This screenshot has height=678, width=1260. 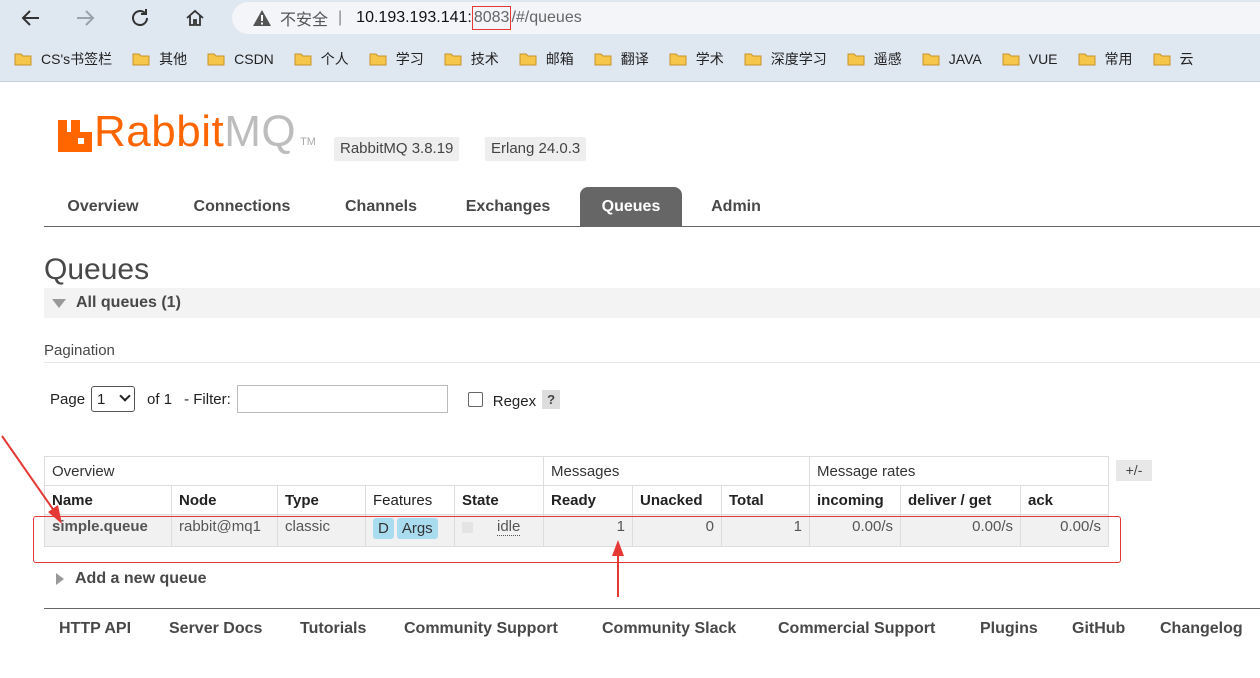 What do you see at coordinates (410, 500) in the screenshot?
I see `col-features: Features` at bounding box center [410, 500].